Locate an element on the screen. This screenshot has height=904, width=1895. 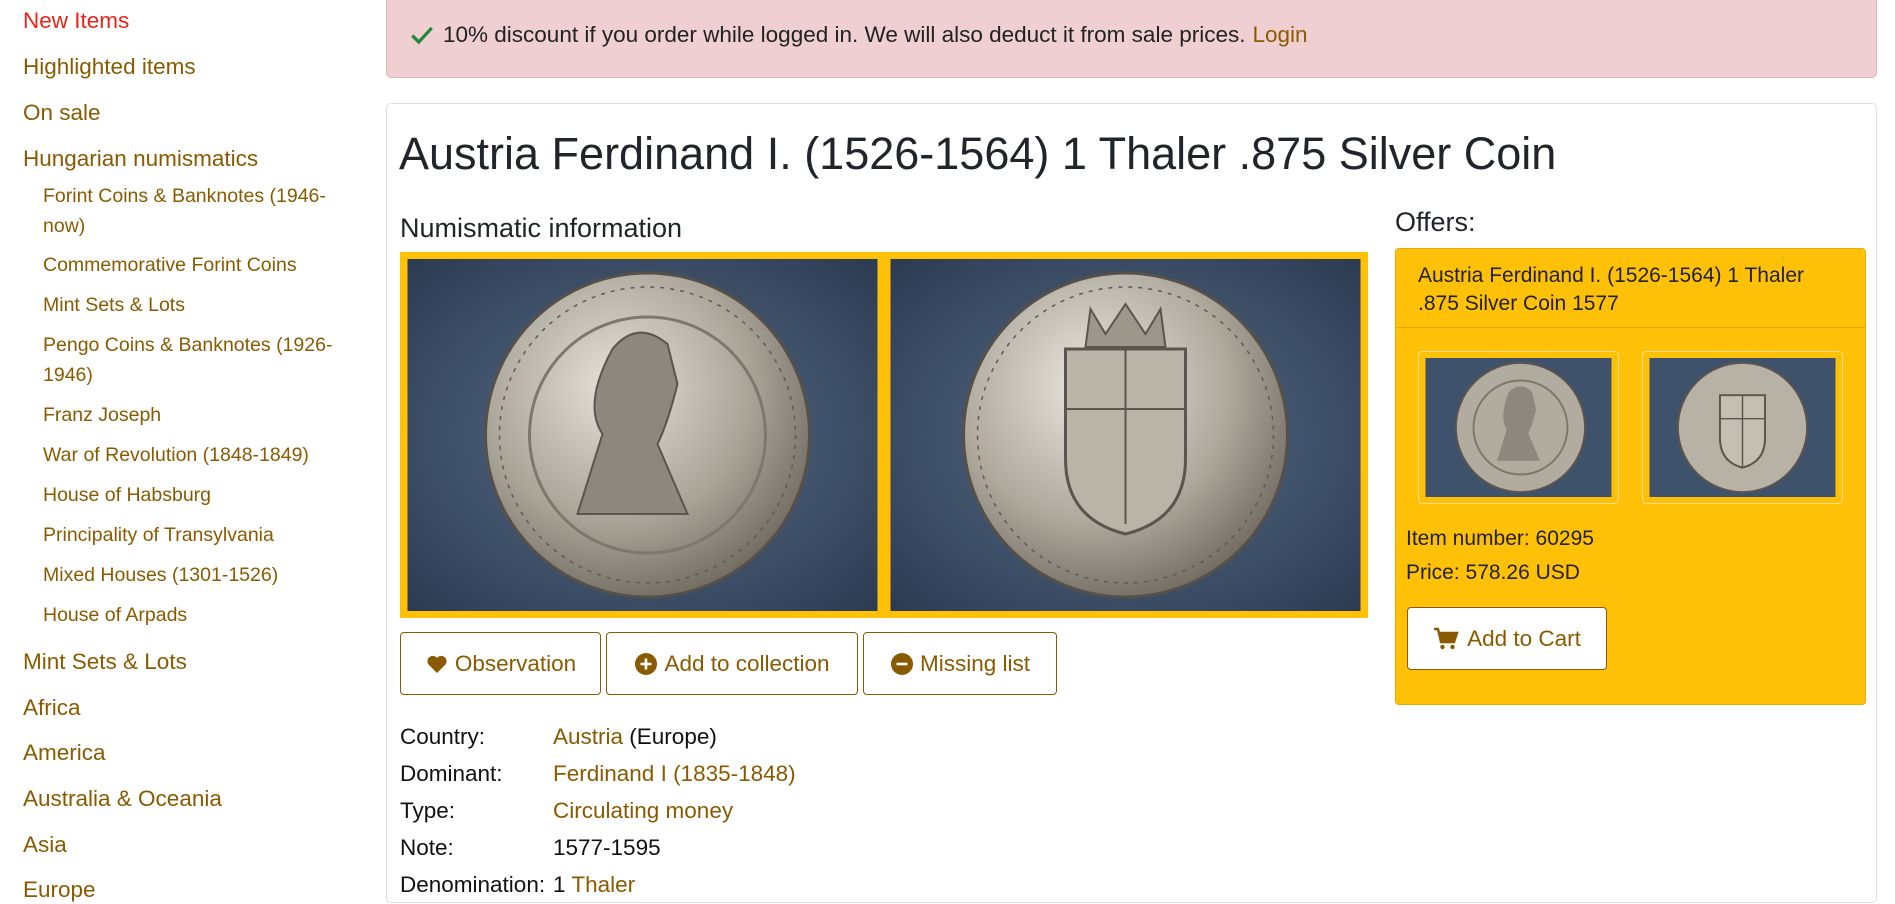
sidebar-subitem-franz-joseph: Franz Joseph is located at coordinates (193, 415).